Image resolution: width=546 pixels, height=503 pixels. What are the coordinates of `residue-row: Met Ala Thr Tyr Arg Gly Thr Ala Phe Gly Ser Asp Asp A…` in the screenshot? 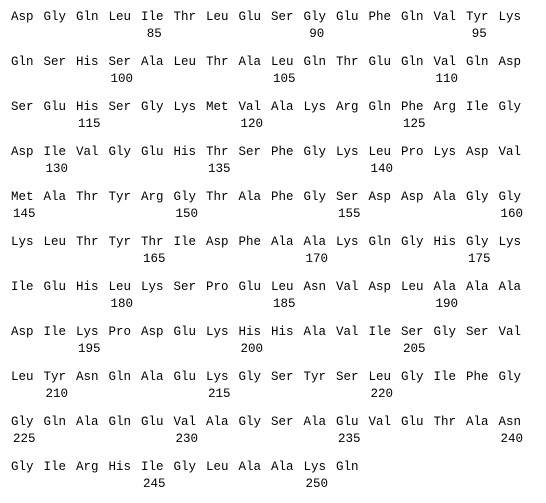 It's located at (278, 197).